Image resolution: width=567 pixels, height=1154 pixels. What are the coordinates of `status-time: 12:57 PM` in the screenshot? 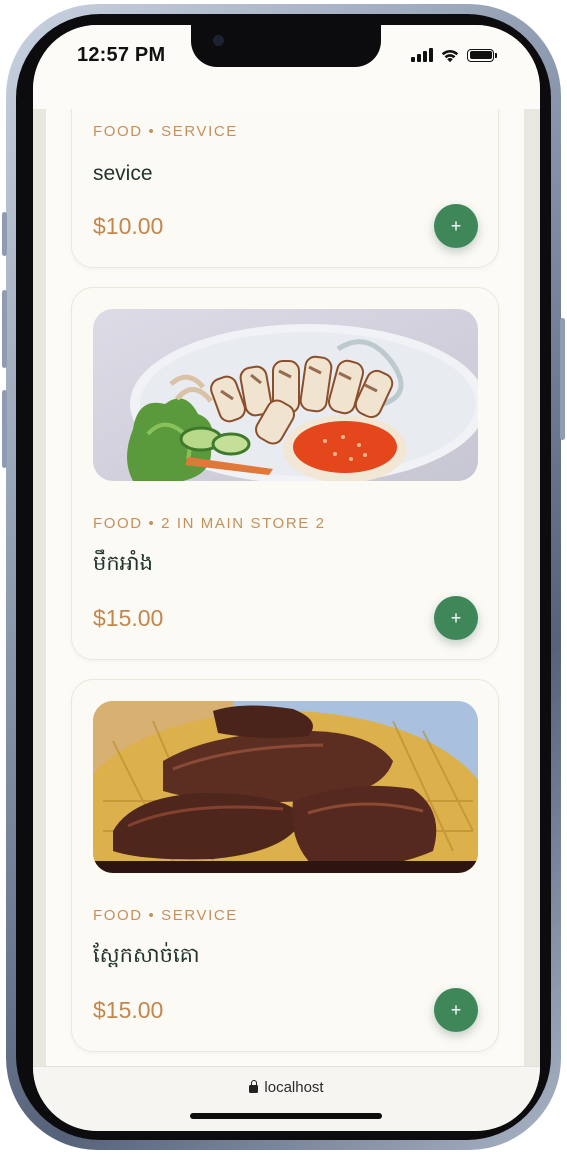 It's located at (121, 55).